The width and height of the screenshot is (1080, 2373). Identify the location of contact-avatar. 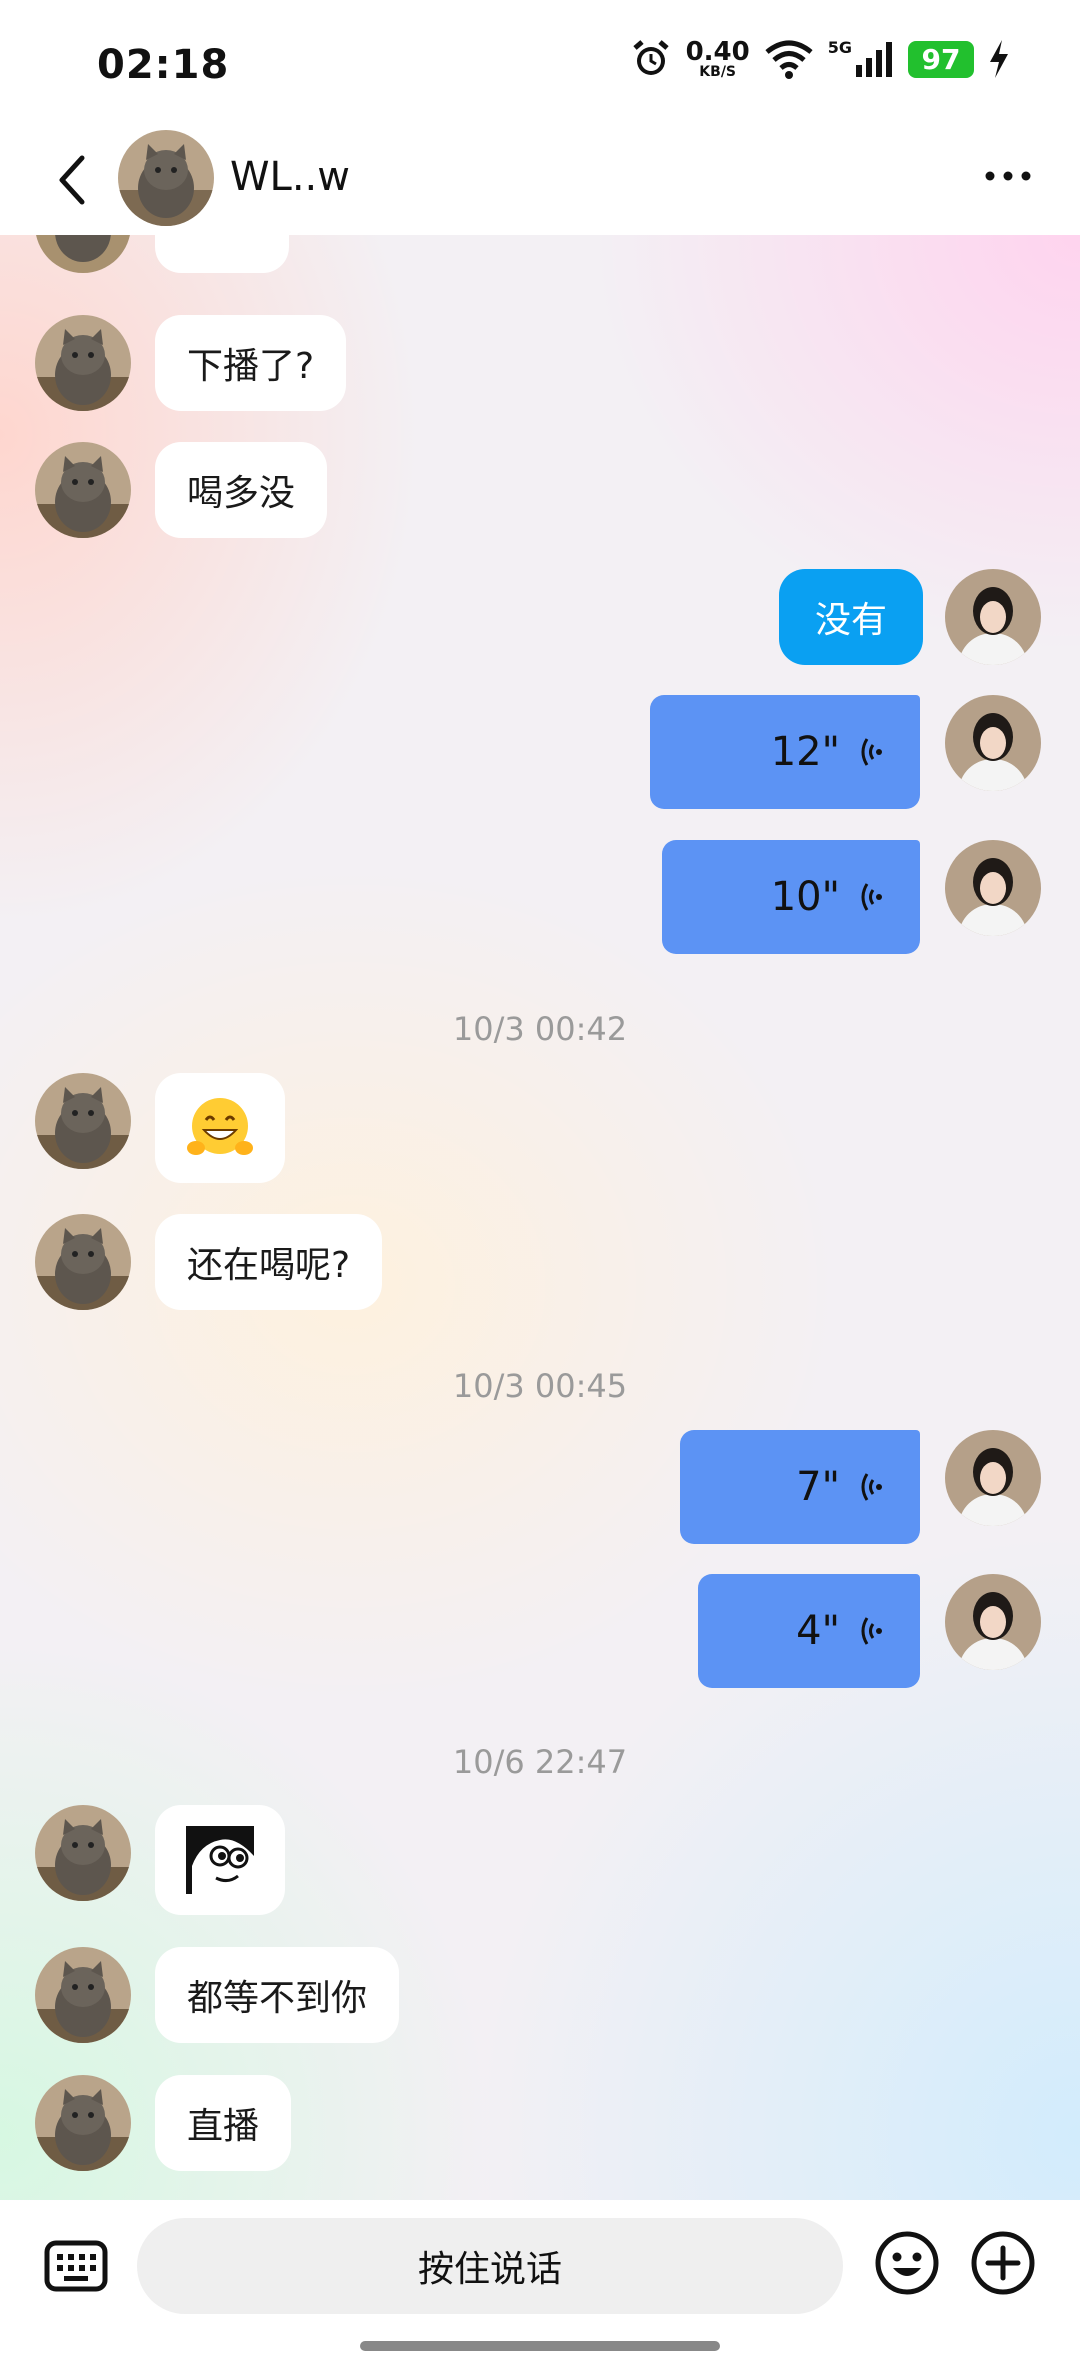
(166, 178).